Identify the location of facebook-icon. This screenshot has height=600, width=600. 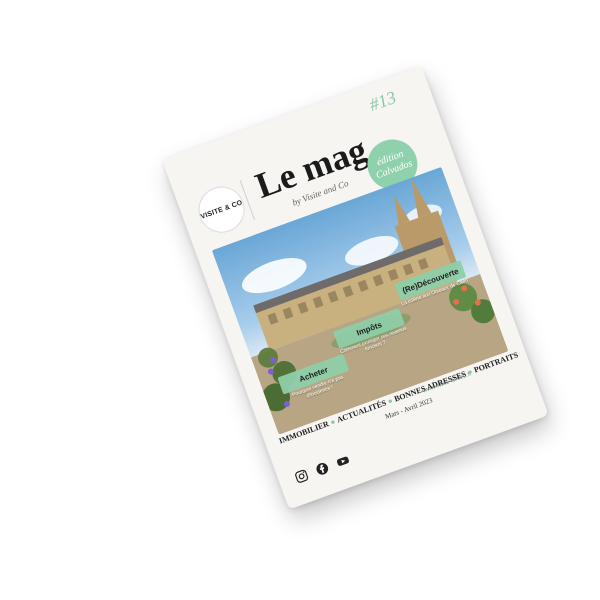
(322, 469).